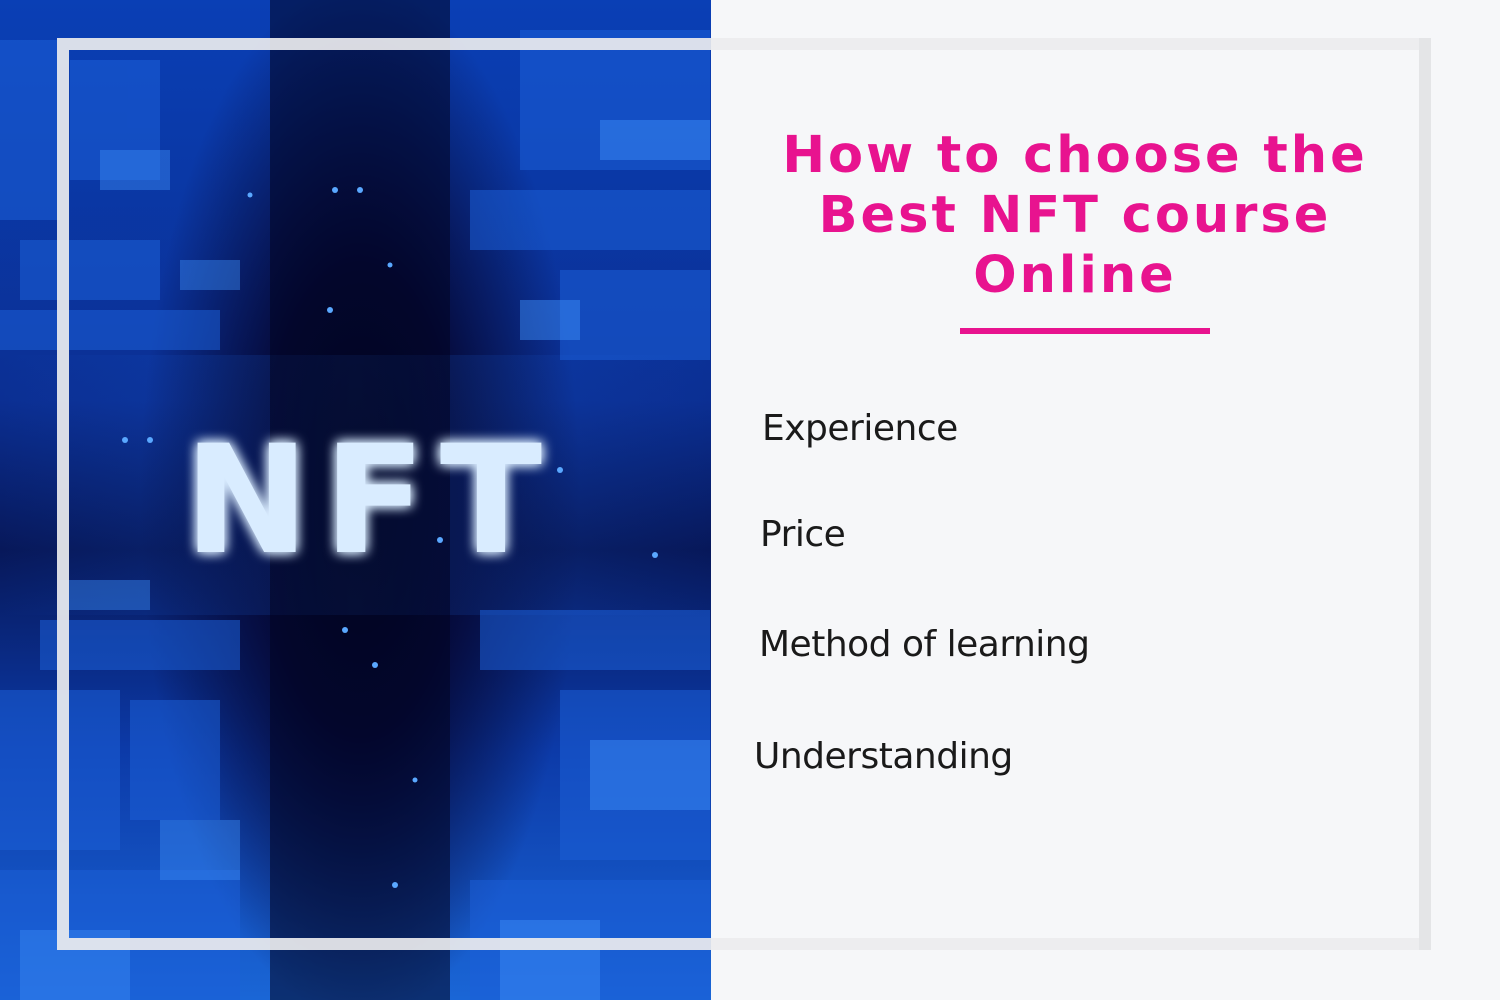  Describe the element at coordinates (1425, 494) in the screenshot. I see `frame-edge` at that location.